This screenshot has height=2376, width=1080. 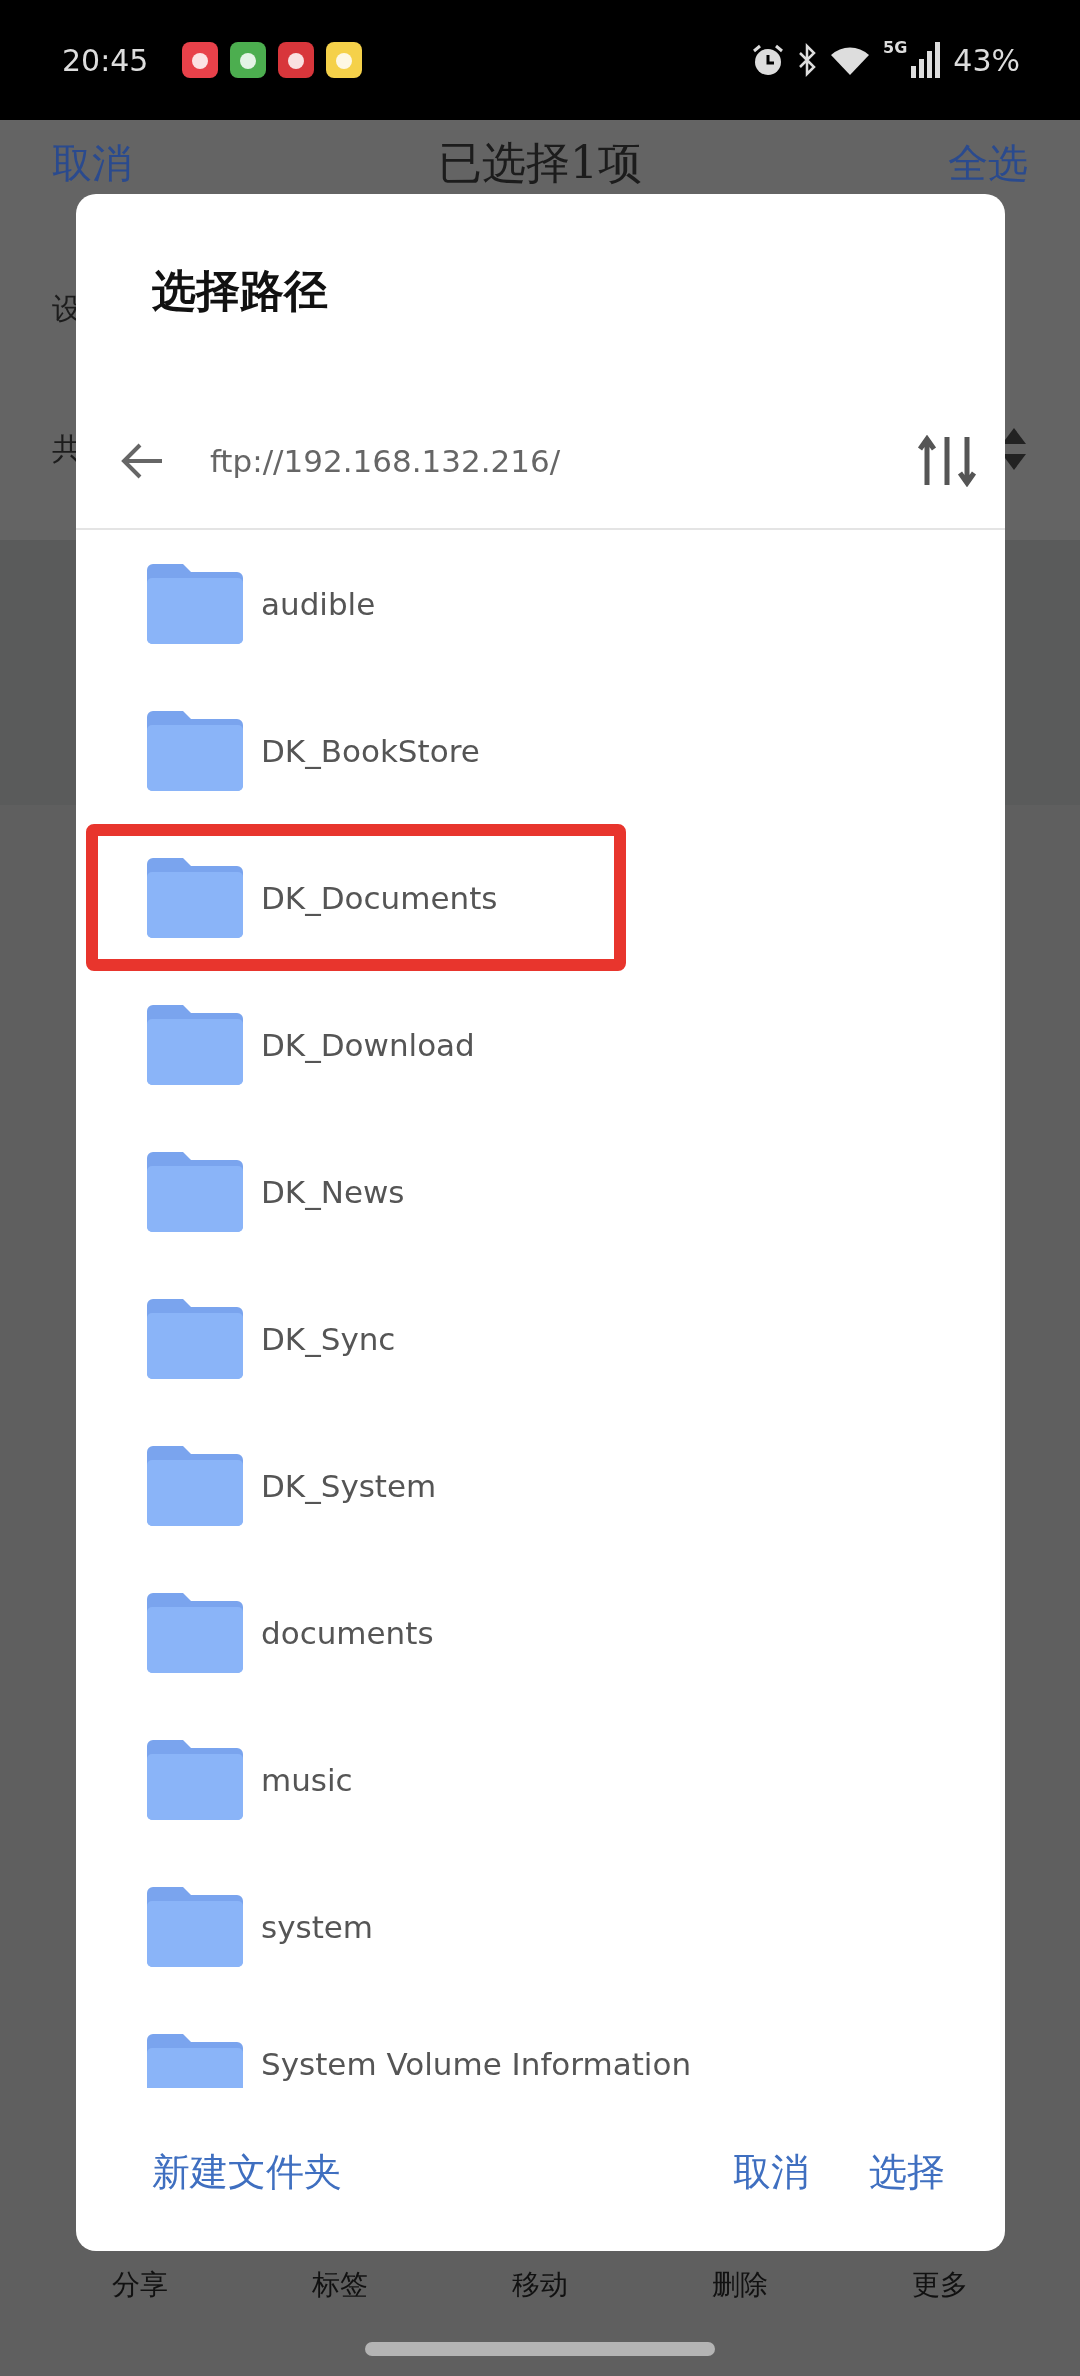 What do you see at coordinates (247, 2172) in the screenshot?
I see `new-folder-button: 新建文件夹` at bounding box center [247, 2172].